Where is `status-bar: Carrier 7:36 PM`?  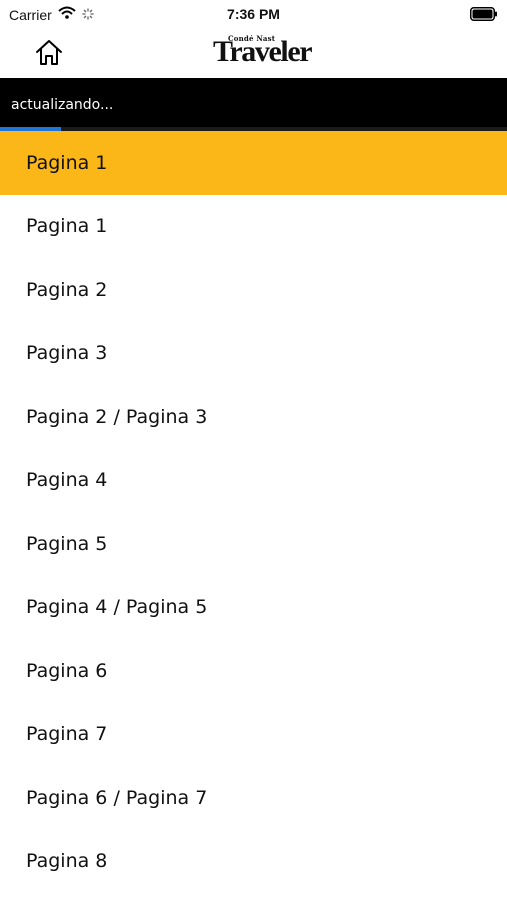 status-bar: Carrier 7:36 PM is located at coordinates (253, 14).